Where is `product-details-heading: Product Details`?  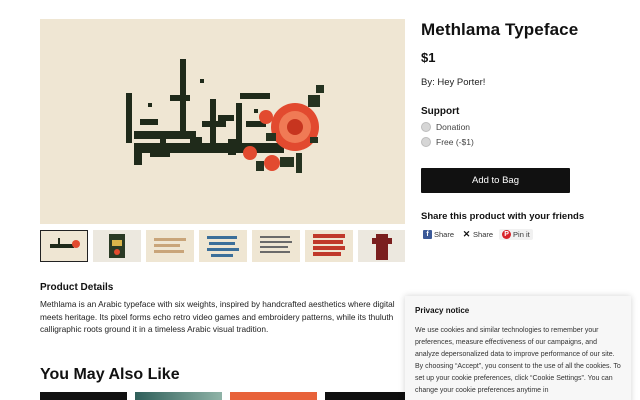
product-details-heading: Product Details is located at coordinates (77, 287).